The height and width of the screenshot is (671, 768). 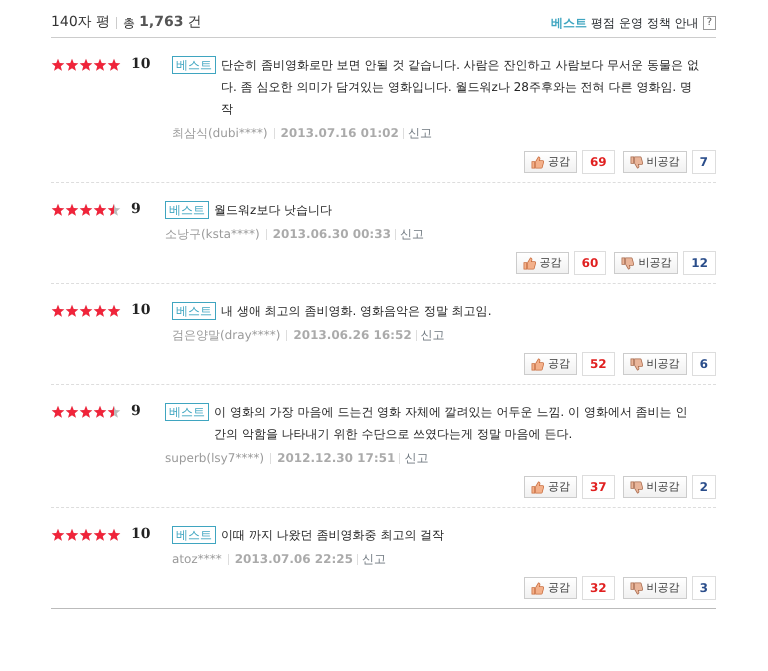 What do you see at coordinates (356, 311) in the screenshot?
I see `review-text: 내 생애 최고의 좀비영화. 영화음악은 정말 최고임.` at bounding box center [356, 311].